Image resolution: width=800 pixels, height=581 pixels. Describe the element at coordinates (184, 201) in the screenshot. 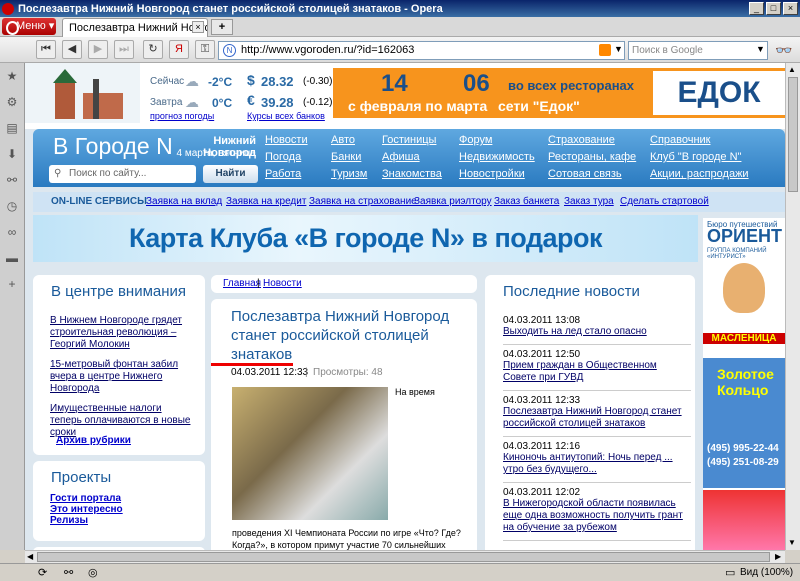

I see `service-link: Заявка на вклад` at that location.